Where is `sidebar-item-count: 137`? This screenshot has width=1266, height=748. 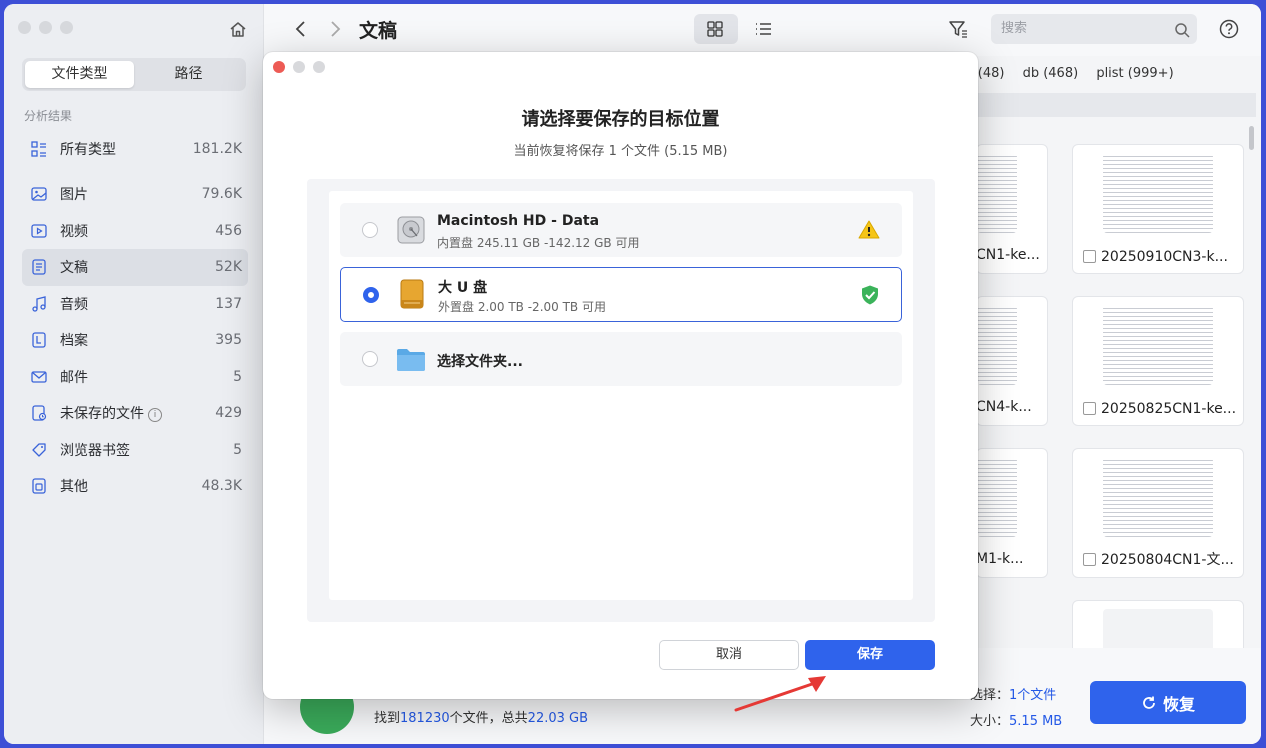
sidebar-item-count: 137 is located at coordinates (228, 303).